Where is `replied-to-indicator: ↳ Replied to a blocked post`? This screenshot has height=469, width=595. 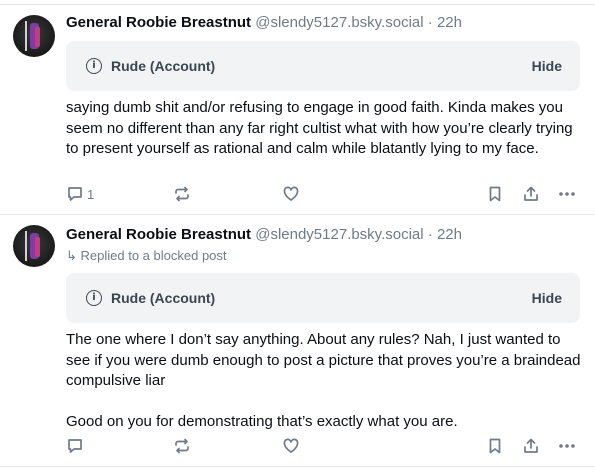
replied-to-indicator: ↳ Replied to a blocked post is located at coordinates (146, 256).